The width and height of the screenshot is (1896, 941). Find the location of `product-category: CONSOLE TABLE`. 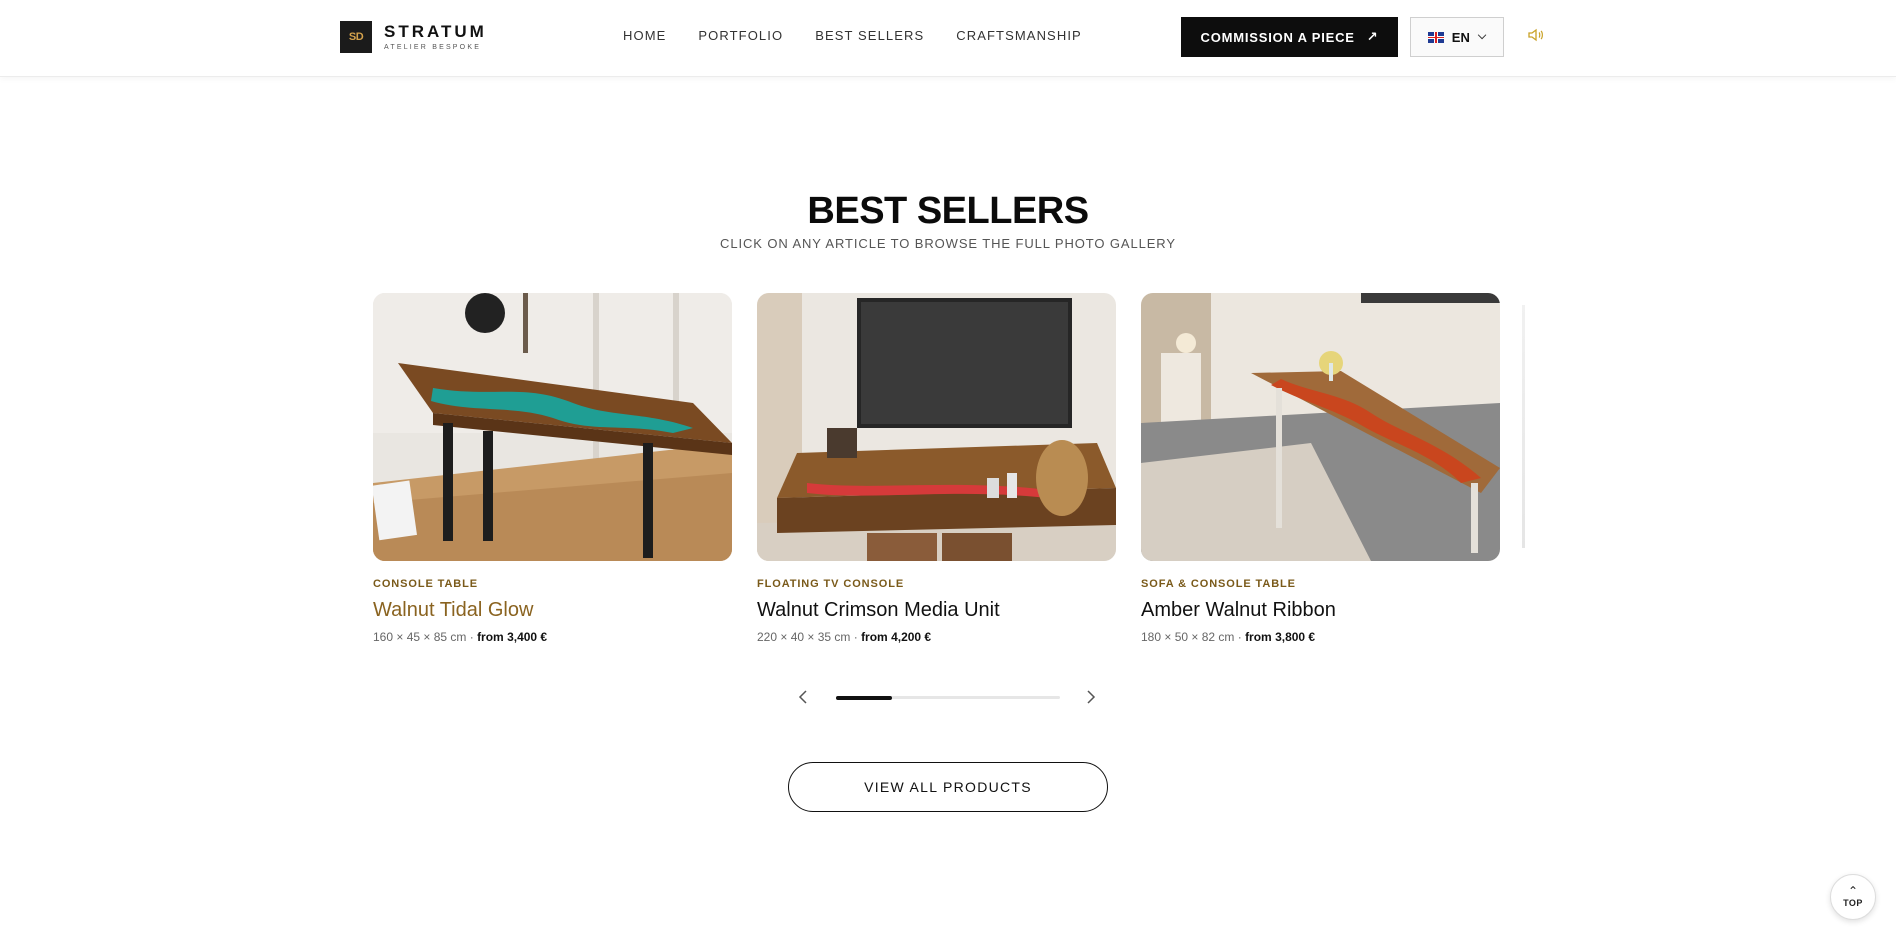

product-category: CONSOLE TABLE is located at coordinates (425, 584).